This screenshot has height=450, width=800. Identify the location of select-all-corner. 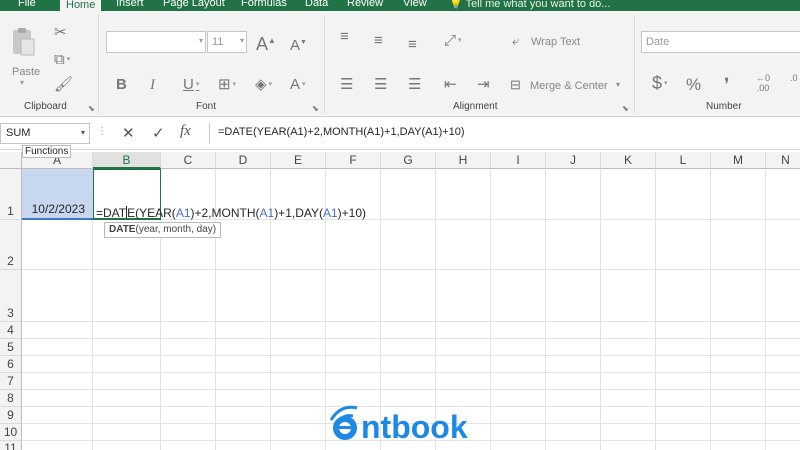
(11, 160).